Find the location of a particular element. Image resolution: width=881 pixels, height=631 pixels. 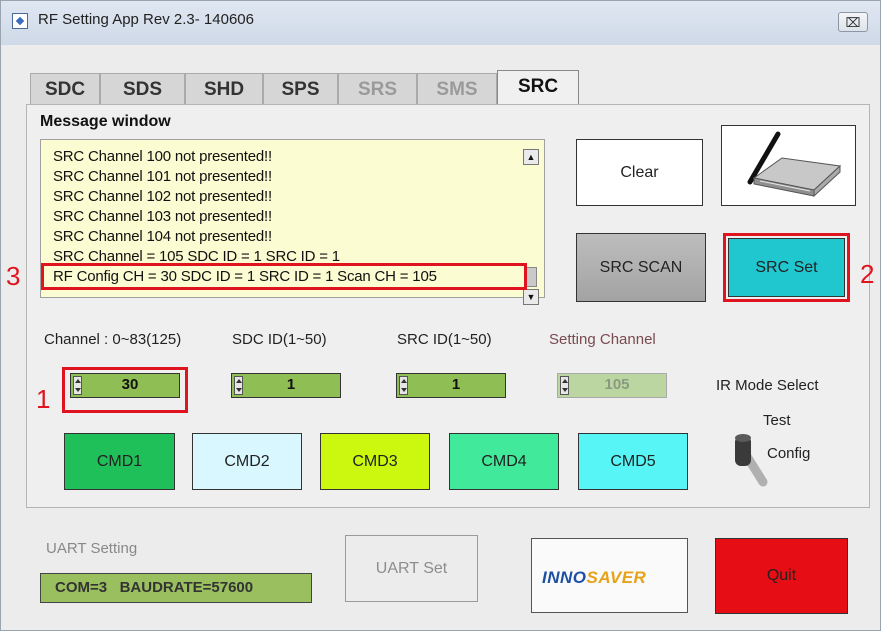

setting-channel-stepper: 105 is located at coordinates (612, 385).